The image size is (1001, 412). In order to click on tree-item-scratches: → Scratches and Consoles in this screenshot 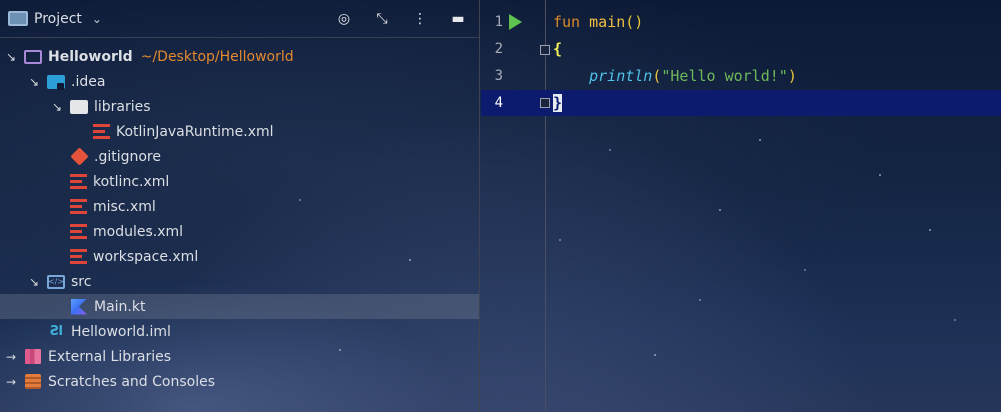, I will do `click(239, 381)`.